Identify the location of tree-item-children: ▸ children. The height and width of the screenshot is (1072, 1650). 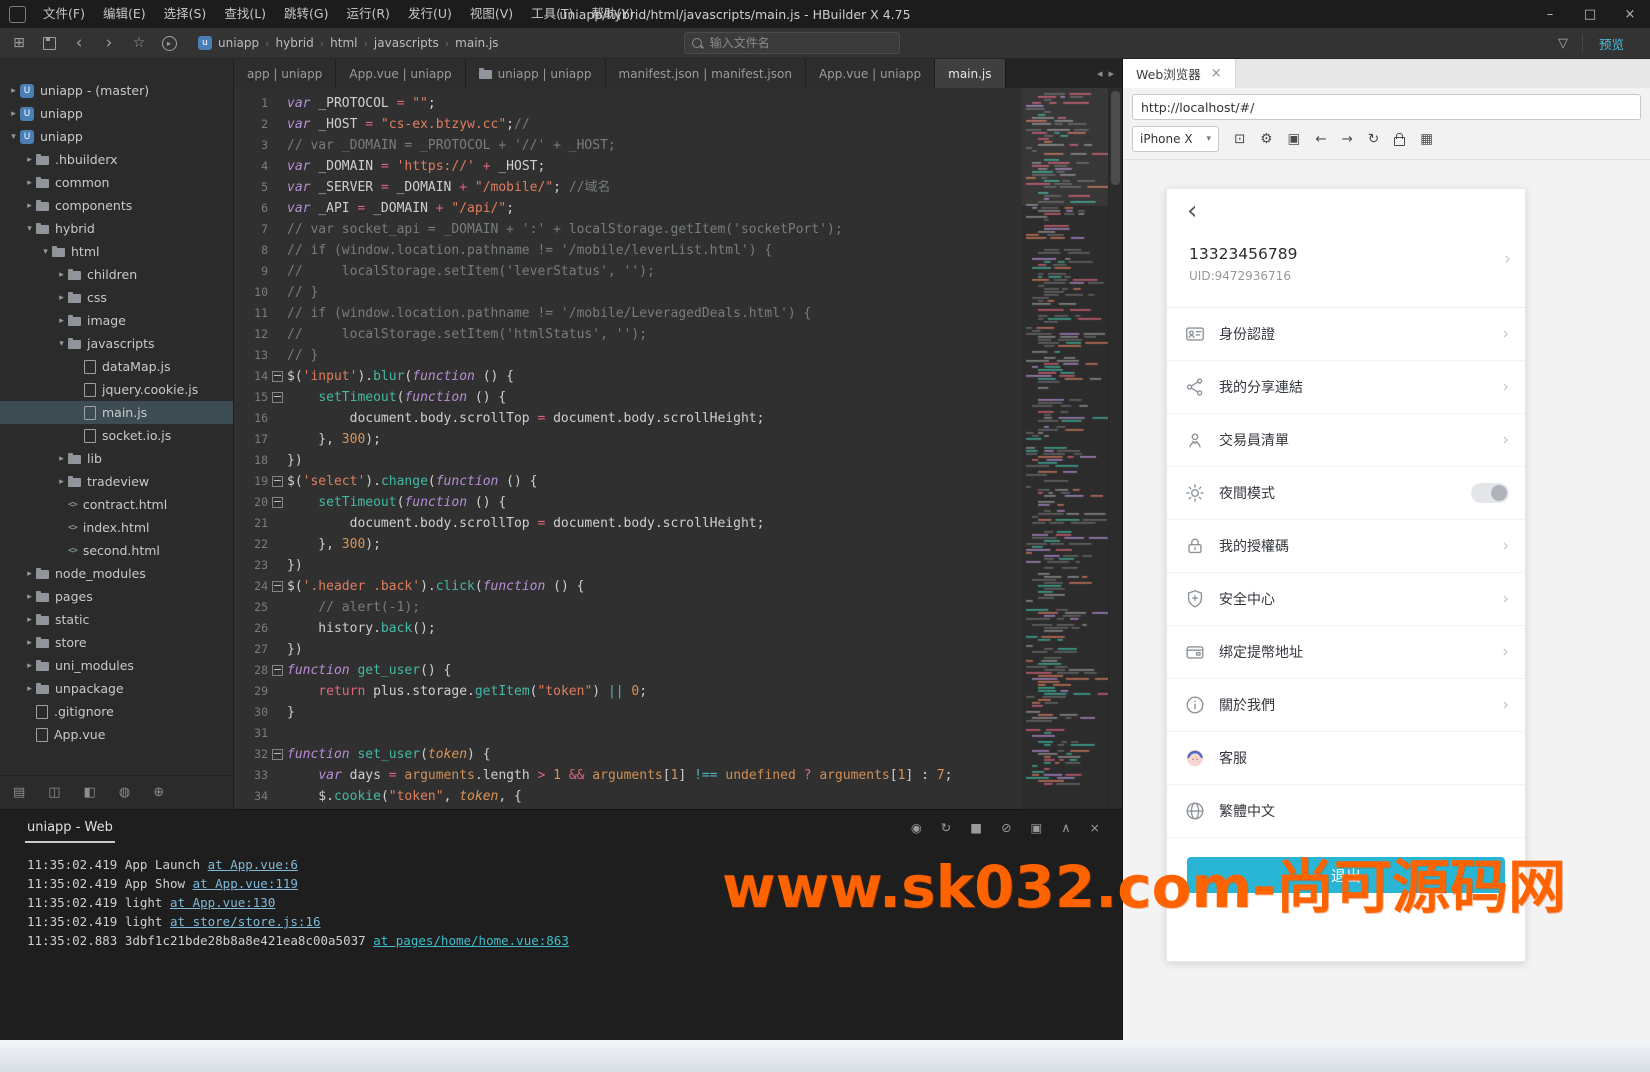
(116, 274).